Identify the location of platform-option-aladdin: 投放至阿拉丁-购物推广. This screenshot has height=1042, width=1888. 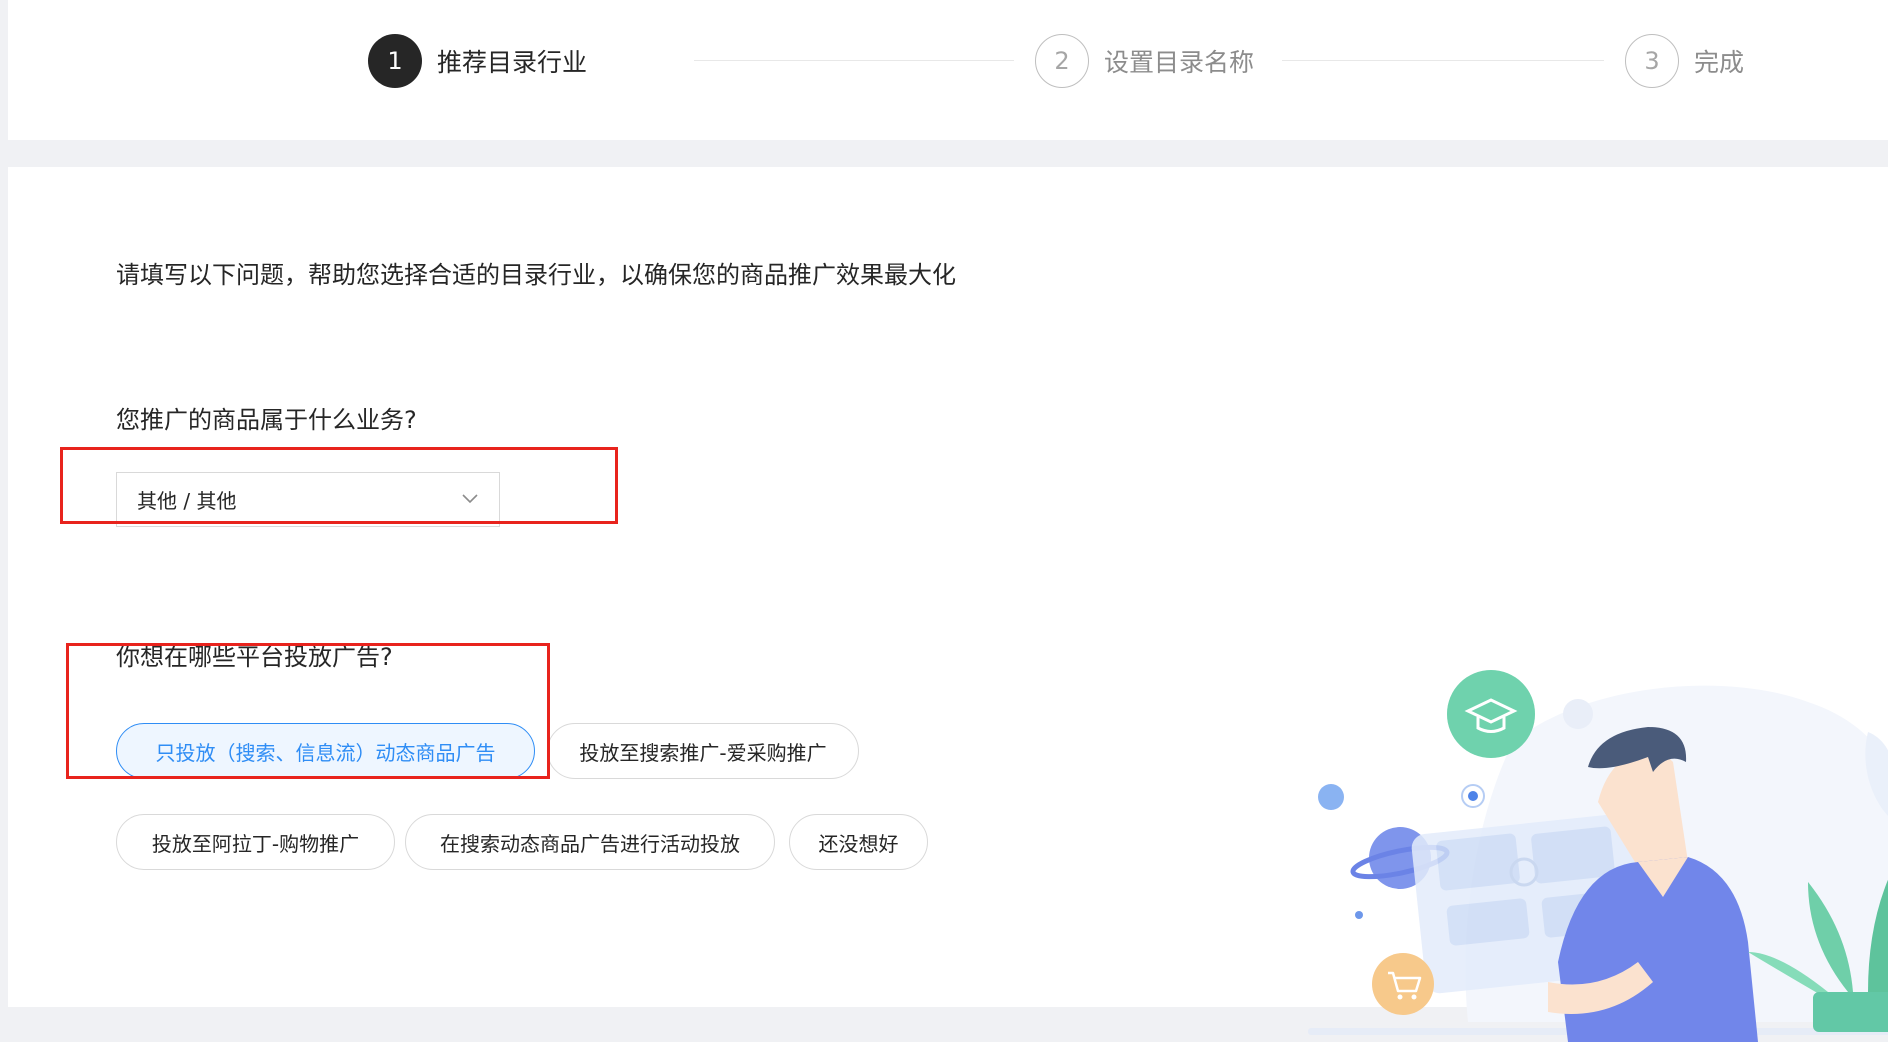
(255, 842).